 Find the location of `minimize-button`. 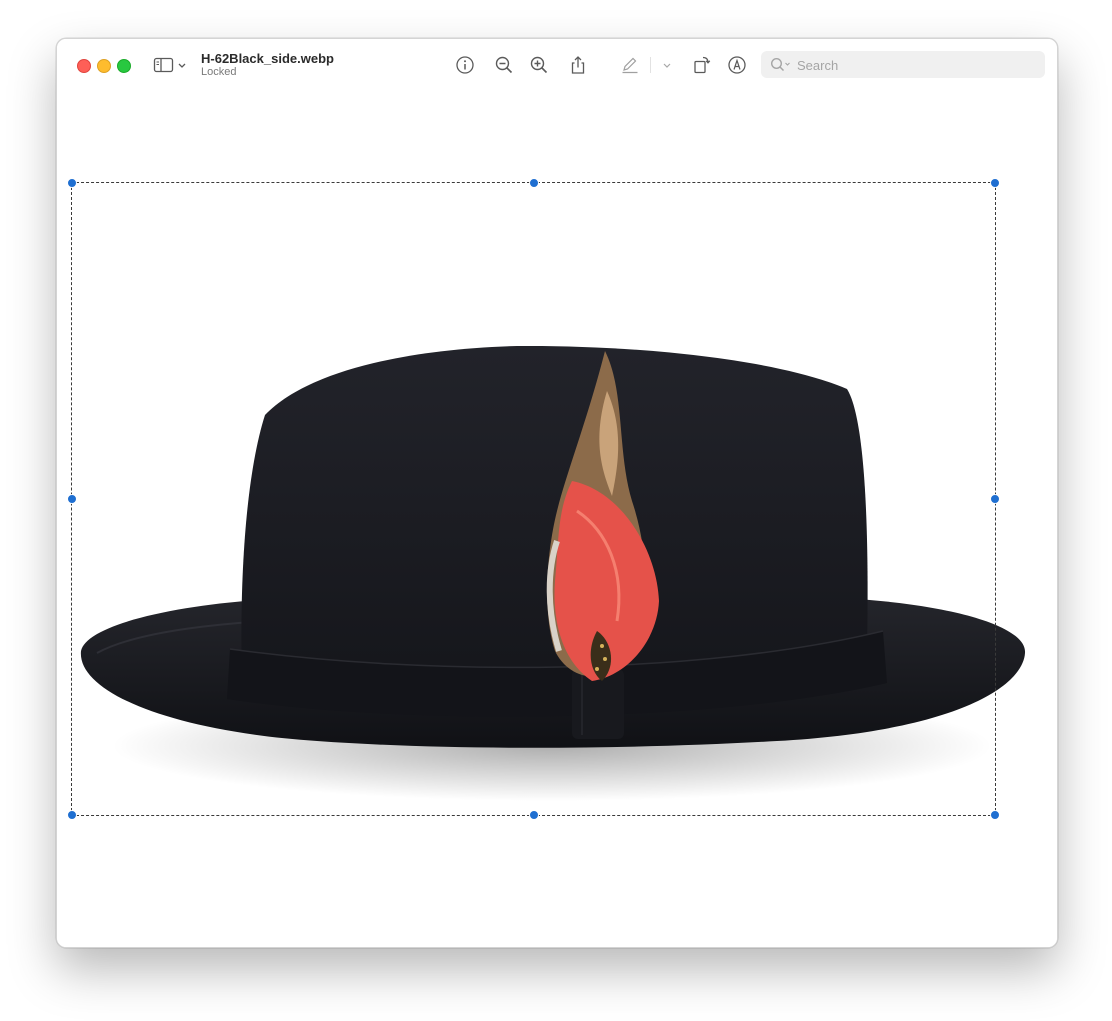

minimize-button is located at coordinates (104, 66).